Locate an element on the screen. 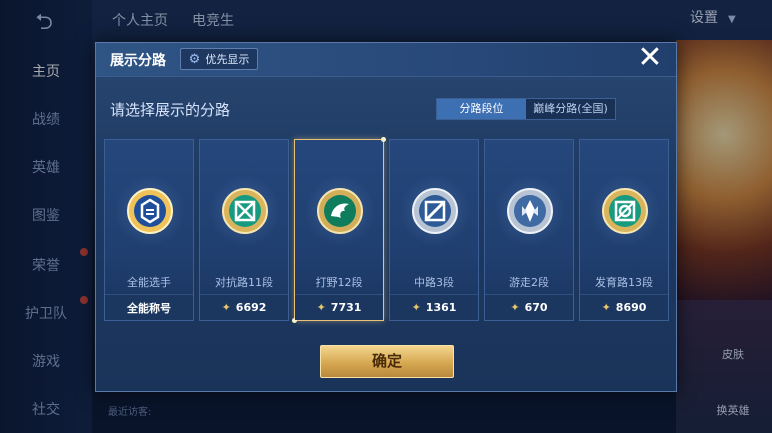 This screenshot has height=433, width=772. card-footer: 全能称号 is located at coordinates (149, 307).